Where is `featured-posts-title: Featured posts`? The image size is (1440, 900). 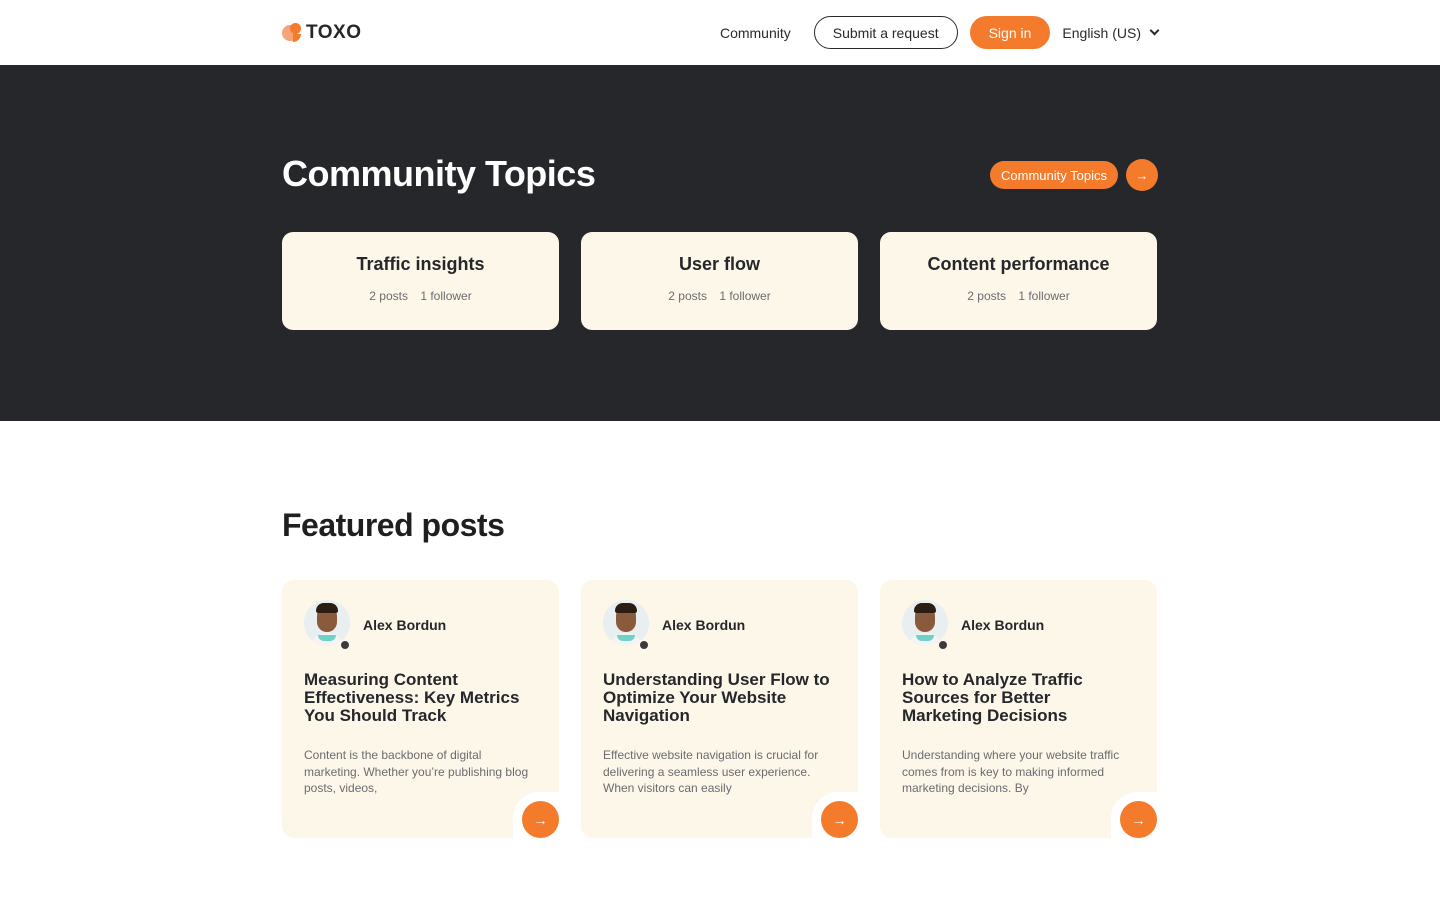 featured-posts-title: Featured posts is located at coordinates (393, 525).